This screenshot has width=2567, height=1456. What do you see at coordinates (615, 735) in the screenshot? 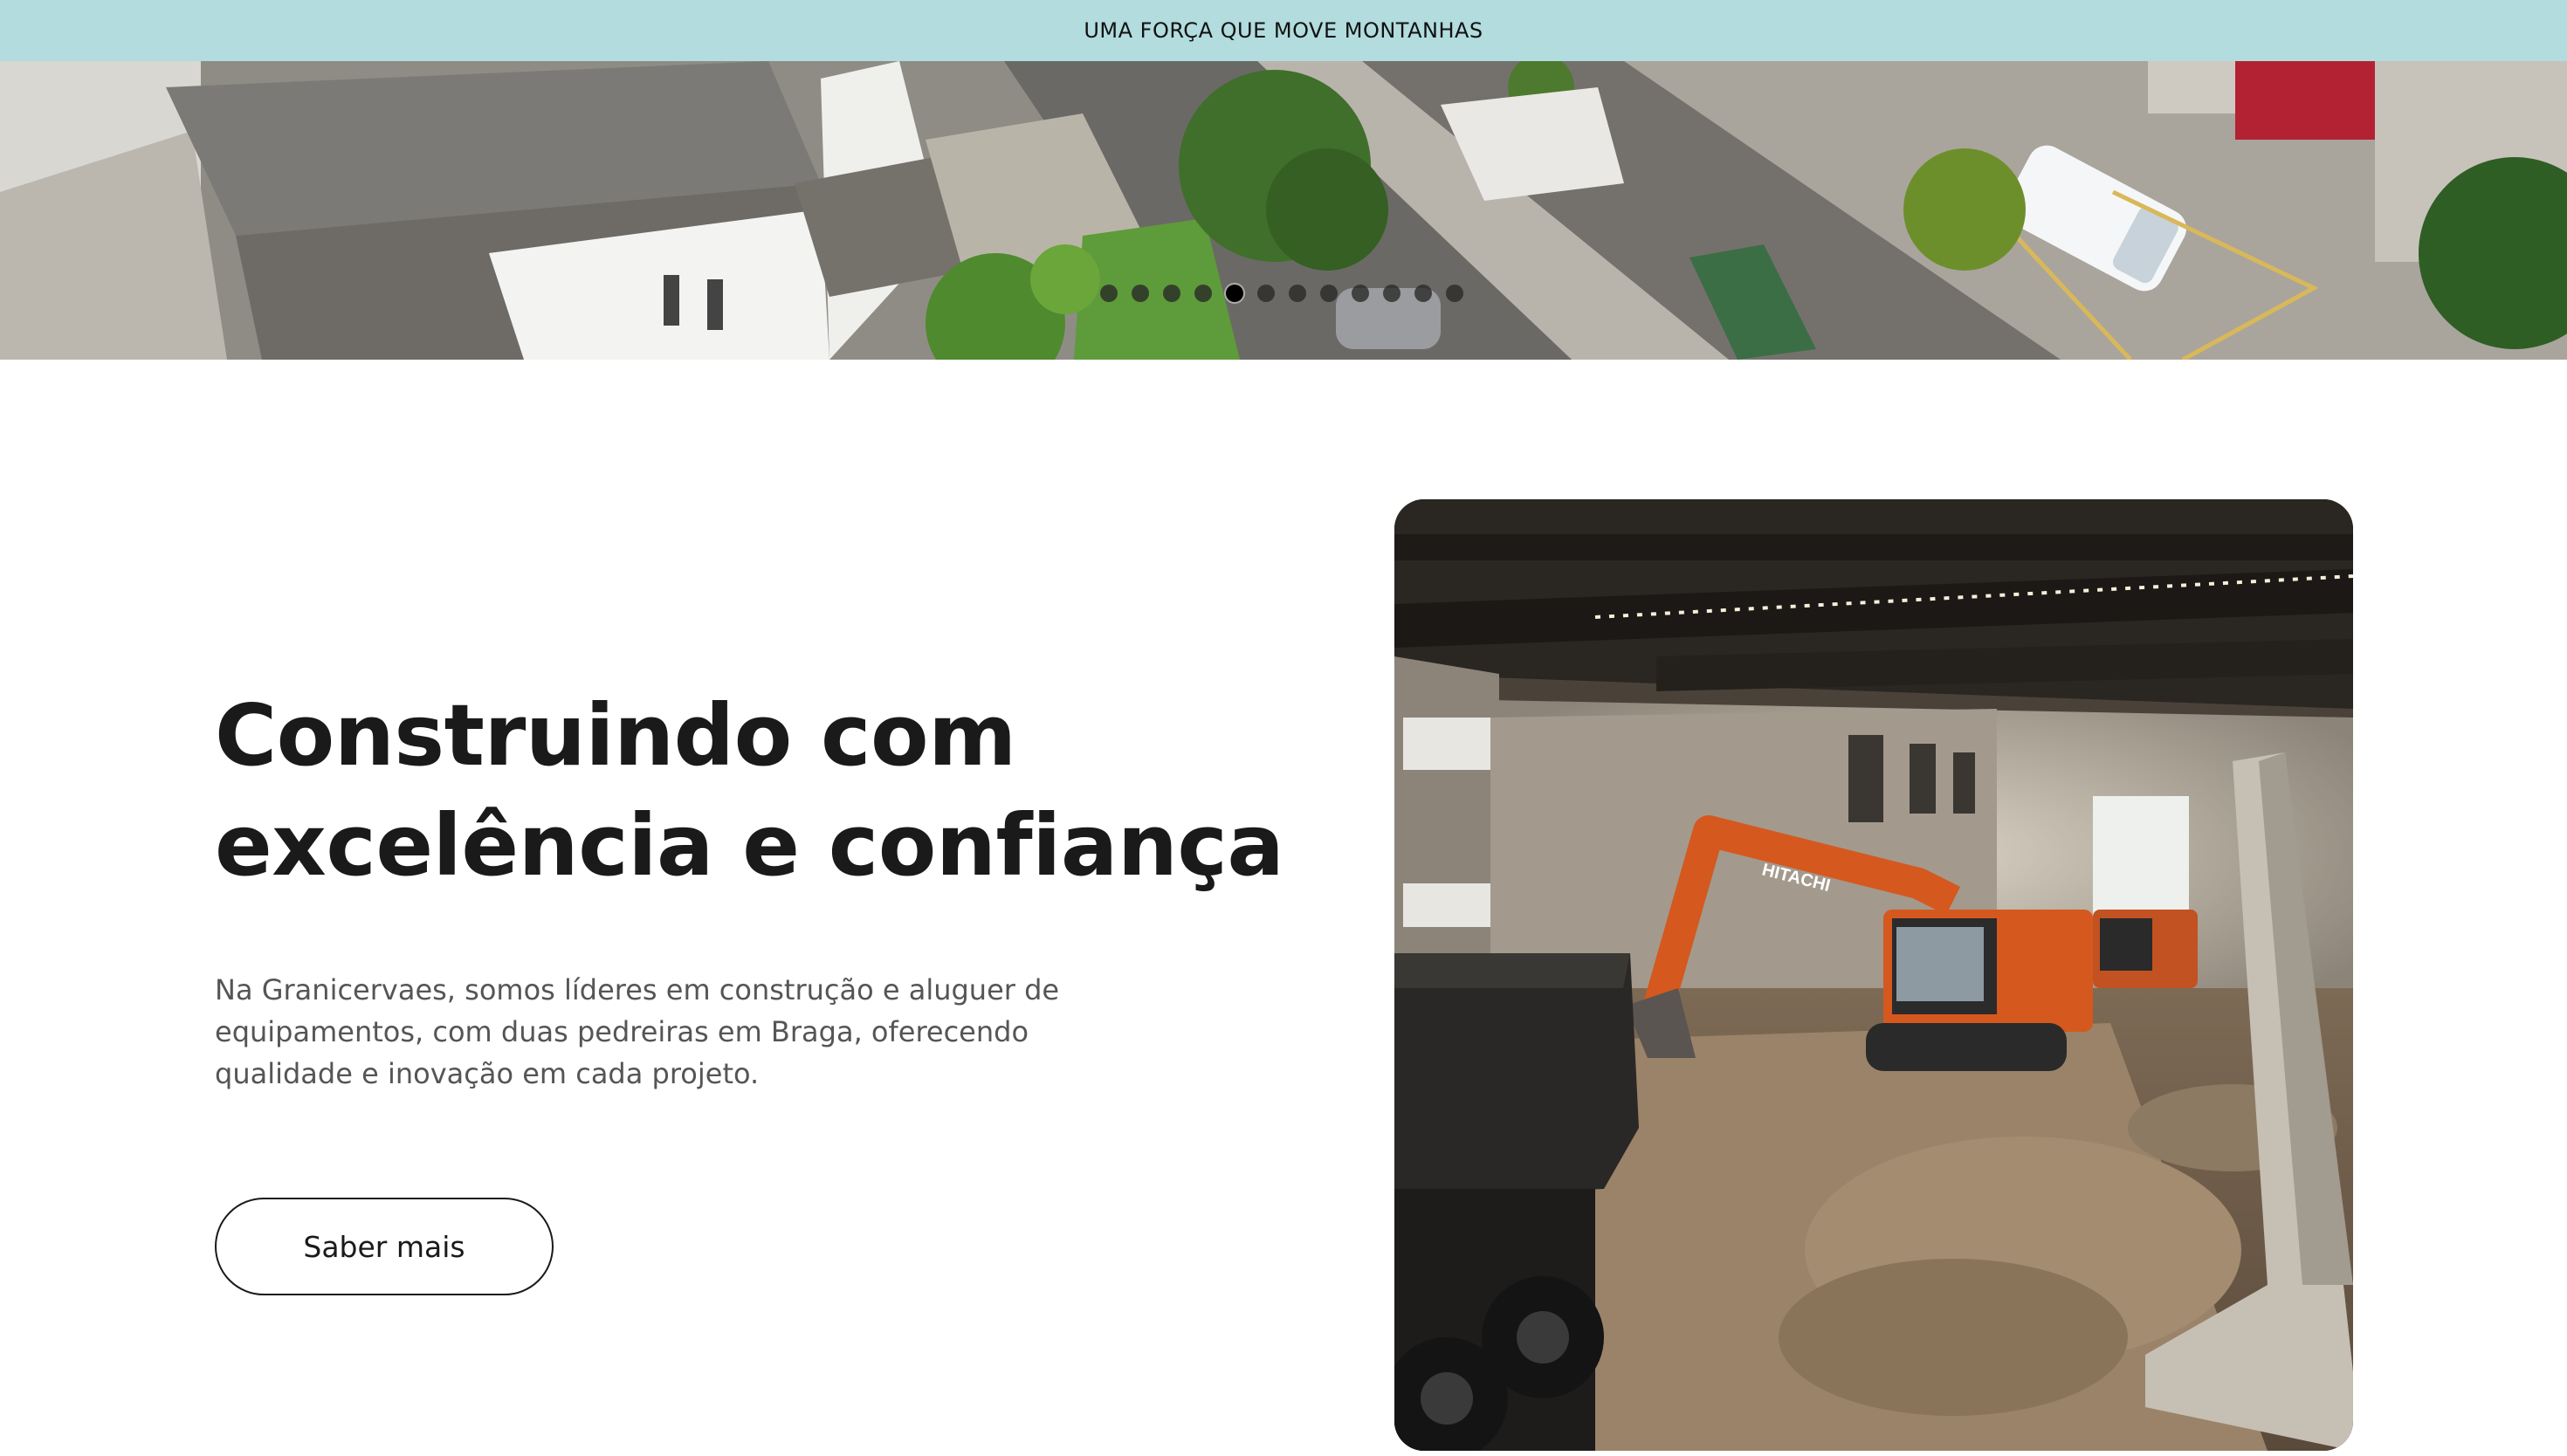
I see `headline-line-1: Construindo com` at bounding box center [615, 735].